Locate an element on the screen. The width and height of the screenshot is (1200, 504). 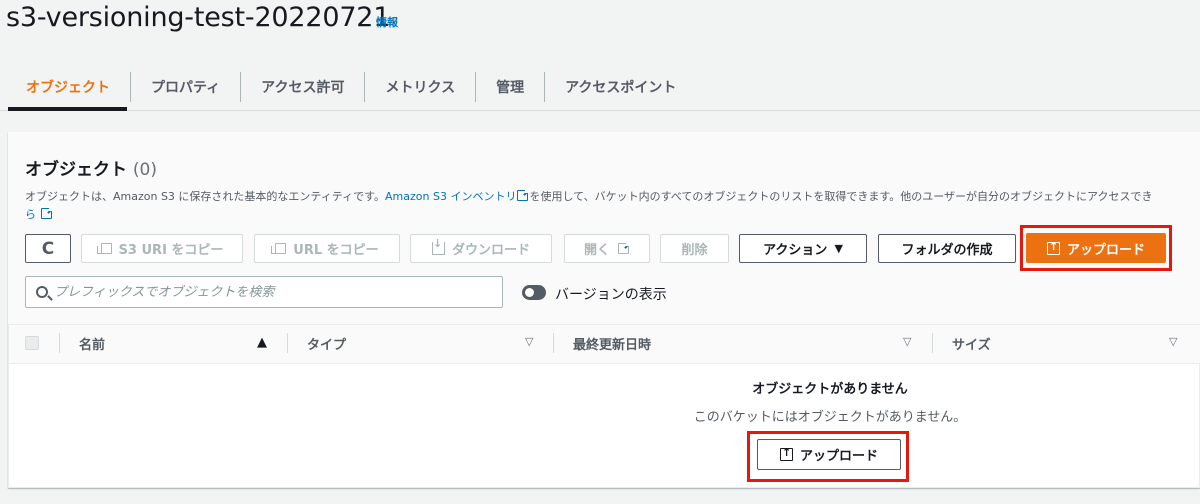
actions-dropdown: アクション ▼ is located at coordinates (803, 248).